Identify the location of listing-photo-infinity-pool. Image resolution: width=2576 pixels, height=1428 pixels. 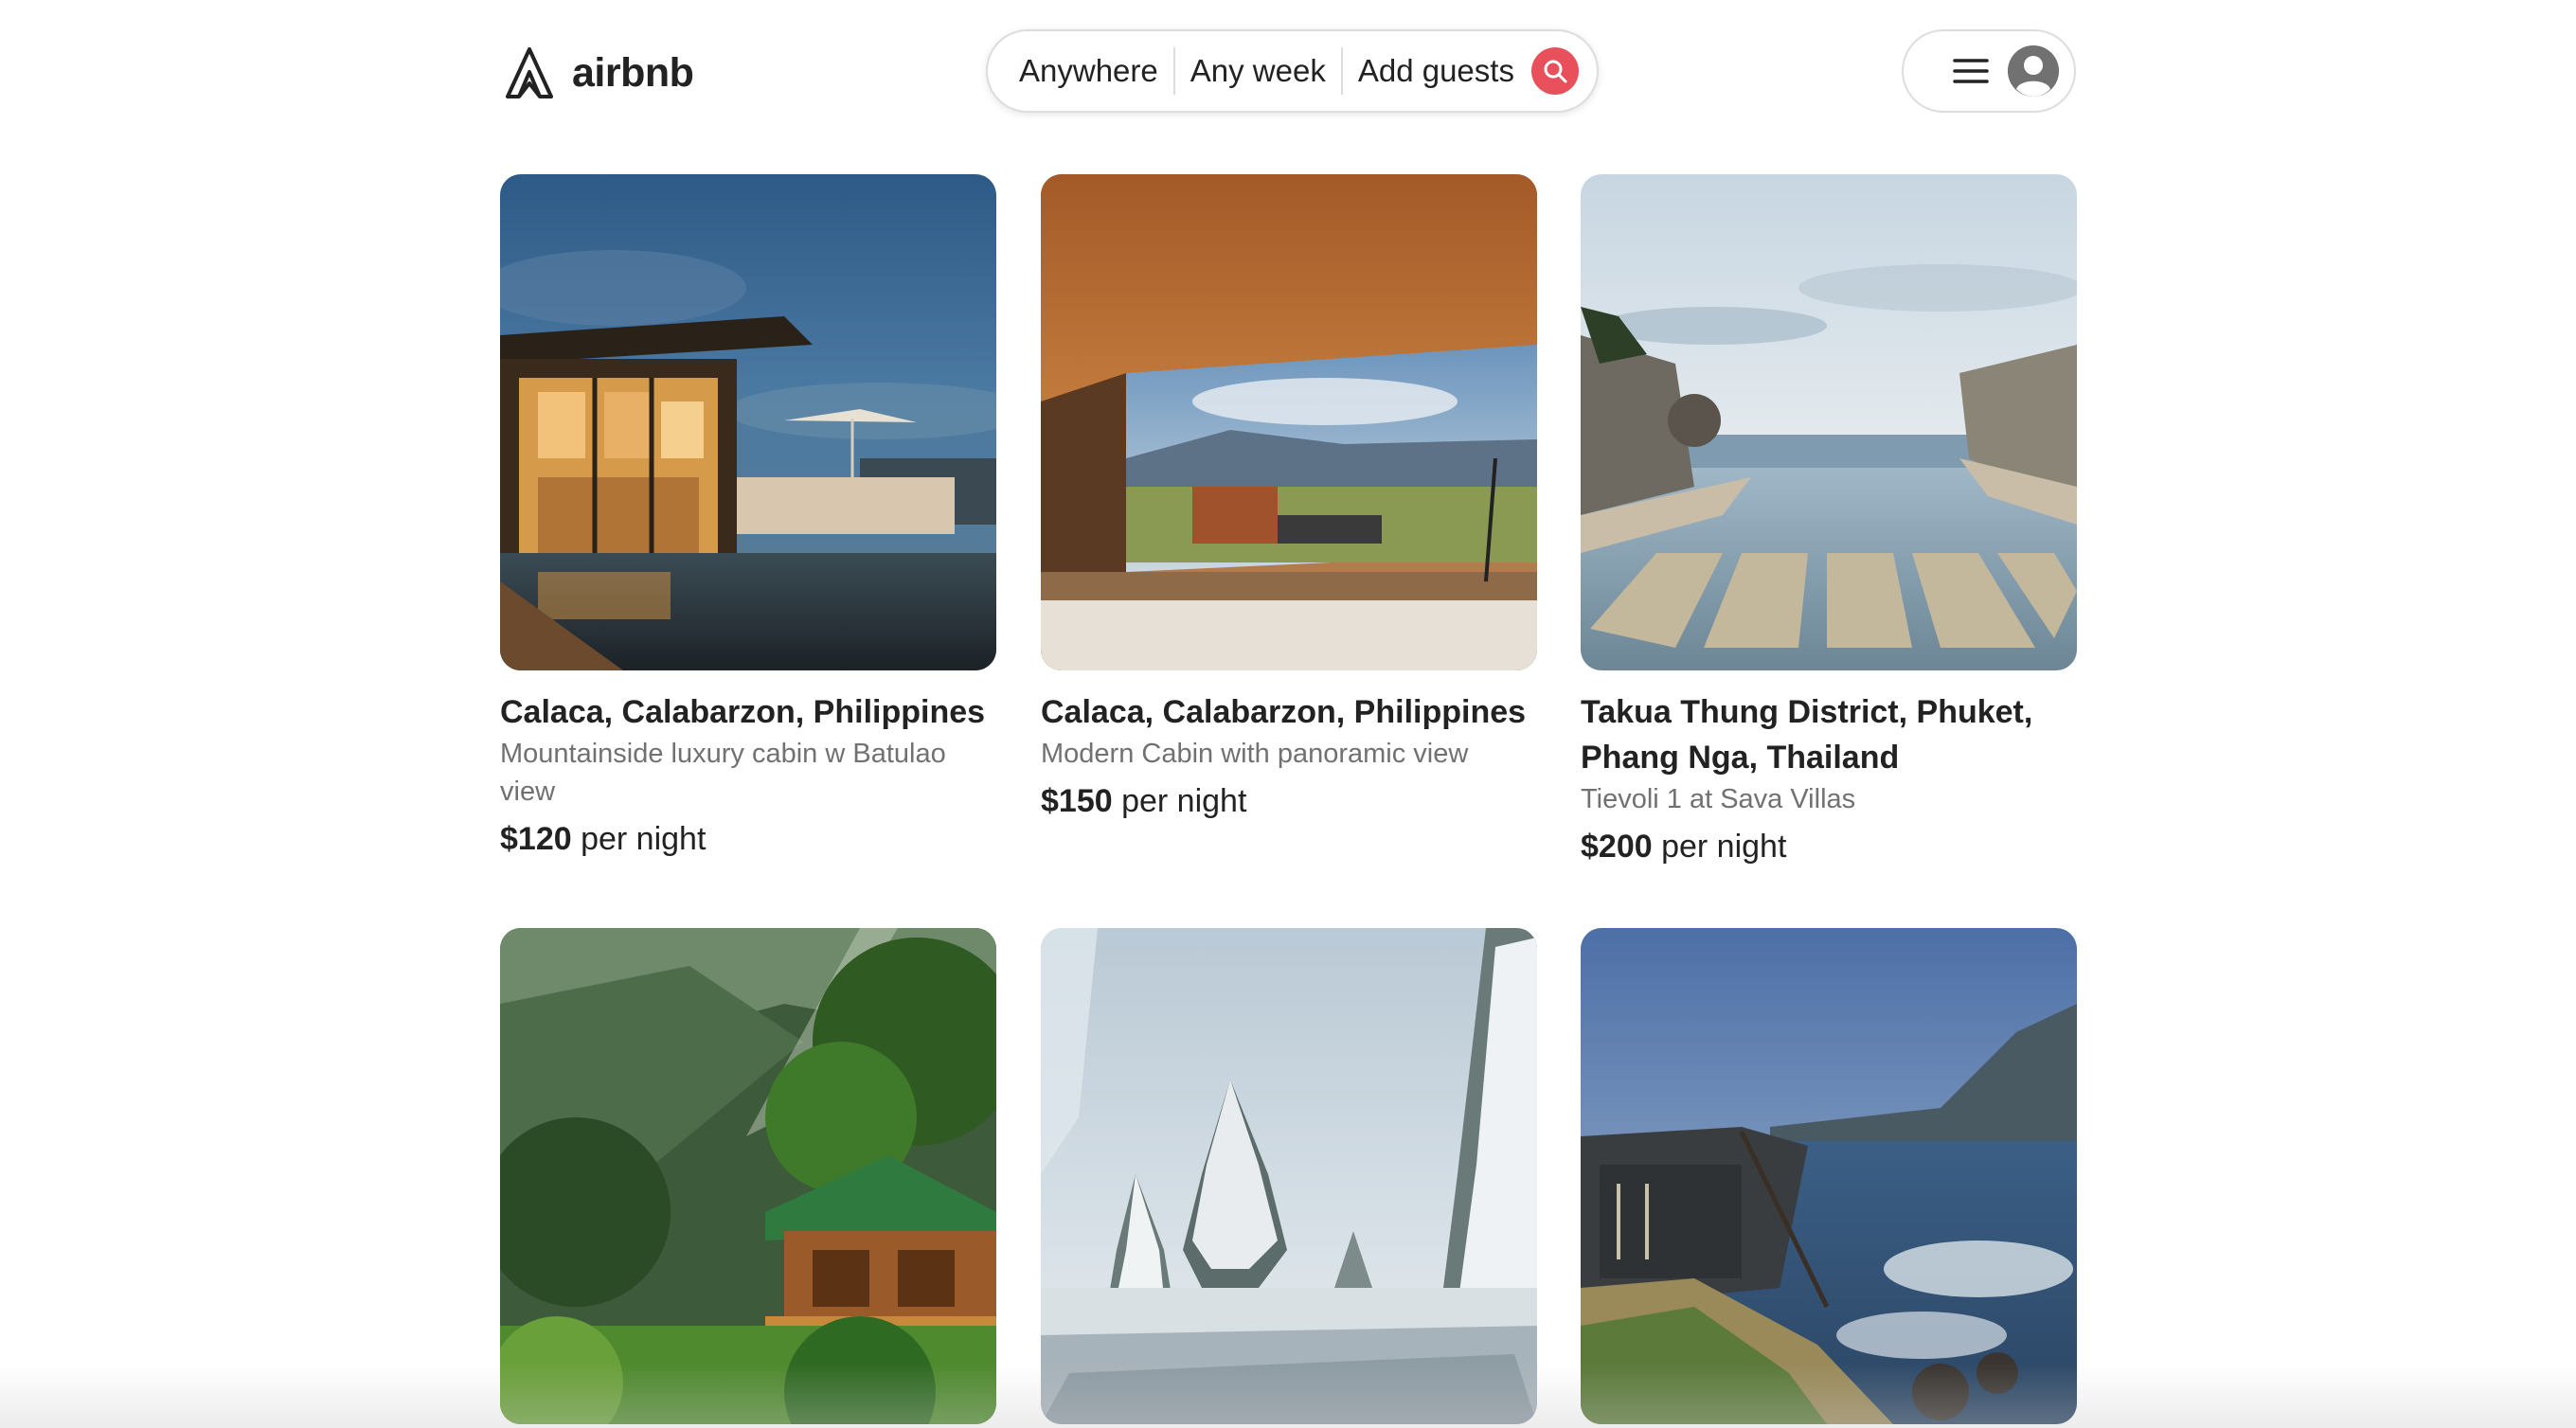
(1829, 422).